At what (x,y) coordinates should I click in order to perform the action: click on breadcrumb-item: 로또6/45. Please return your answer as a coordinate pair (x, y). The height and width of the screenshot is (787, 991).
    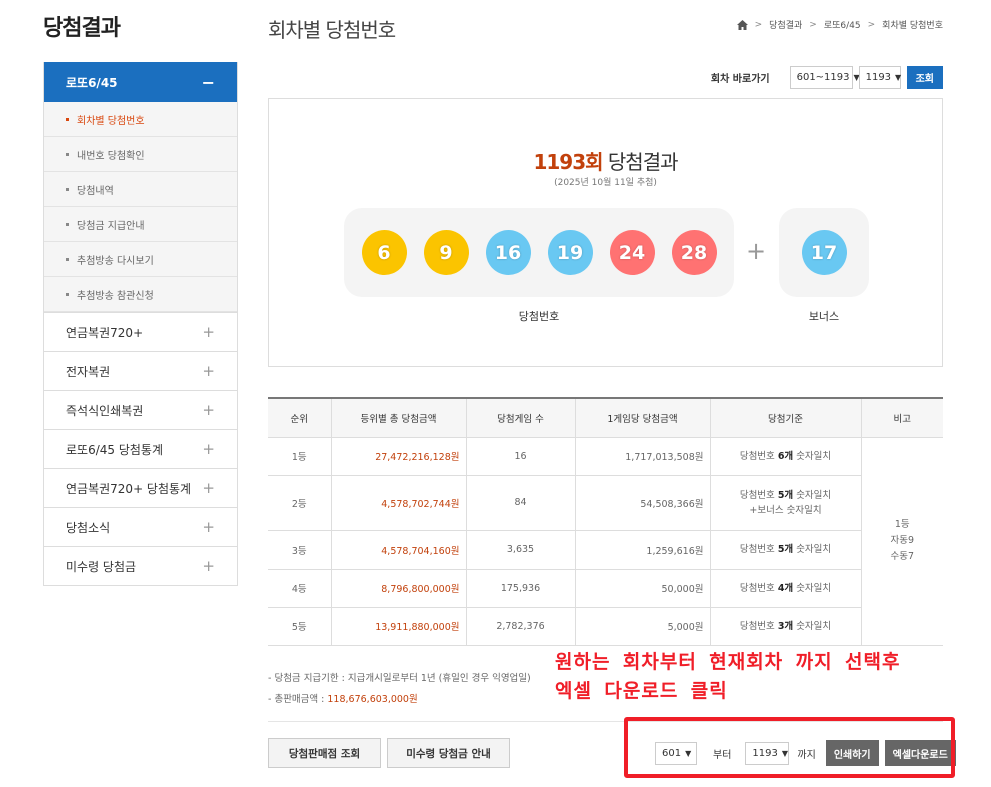
    Looking at the image, I should click on (842, 24).